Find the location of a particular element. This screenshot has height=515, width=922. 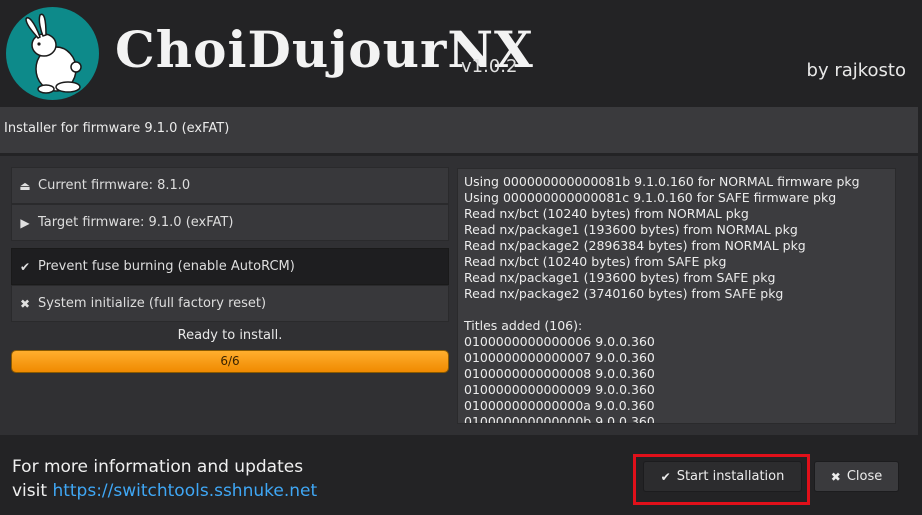

progress-label: 6/6 is located at coordinates (230, 361).